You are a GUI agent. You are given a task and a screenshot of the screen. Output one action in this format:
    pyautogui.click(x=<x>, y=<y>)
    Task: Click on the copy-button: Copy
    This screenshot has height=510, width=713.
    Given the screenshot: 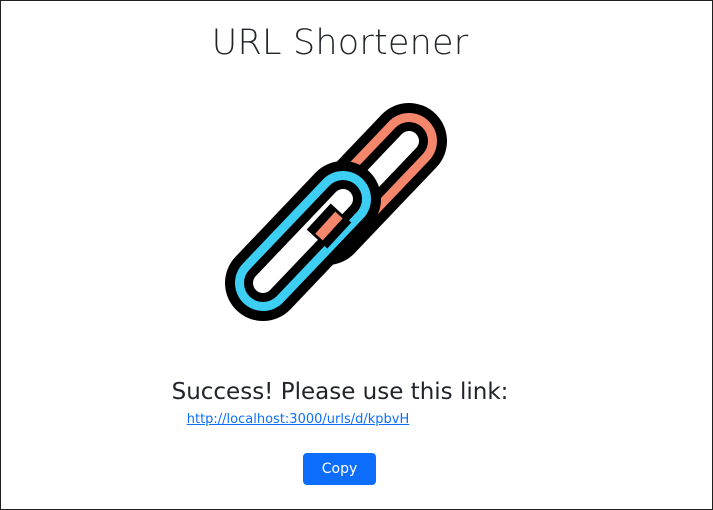 What is the action you would take?
    pyautogui.click(x=339, y=469)
    